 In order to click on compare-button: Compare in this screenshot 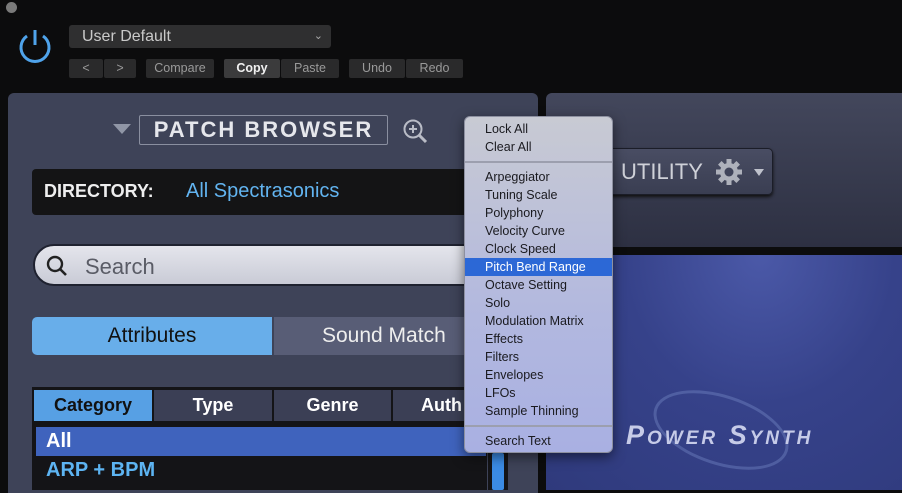, I will do `click(180, 68)`.